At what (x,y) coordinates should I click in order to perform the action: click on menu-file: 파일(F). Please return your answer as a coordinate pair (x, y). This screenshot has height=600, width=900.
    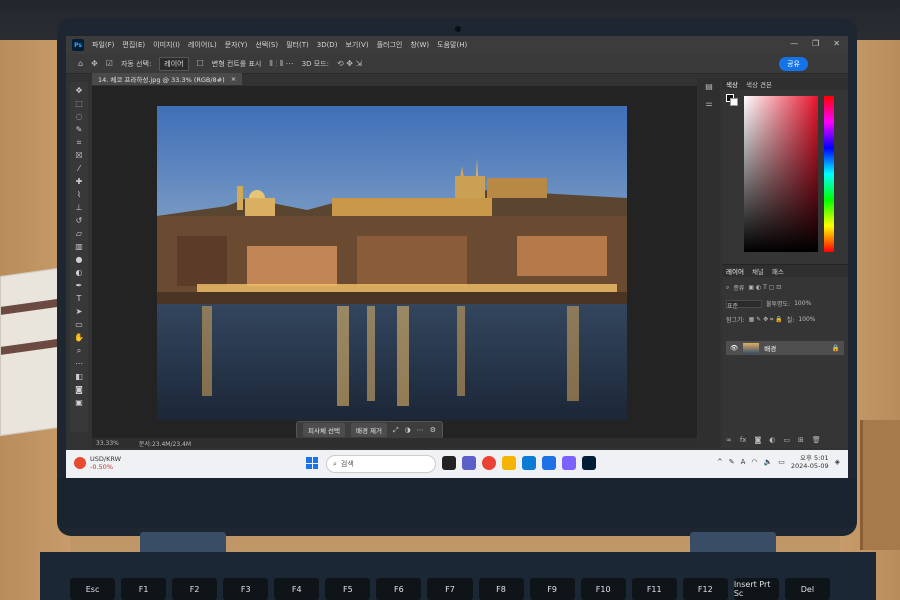
    Looking at the image, I should click on (103, 45).